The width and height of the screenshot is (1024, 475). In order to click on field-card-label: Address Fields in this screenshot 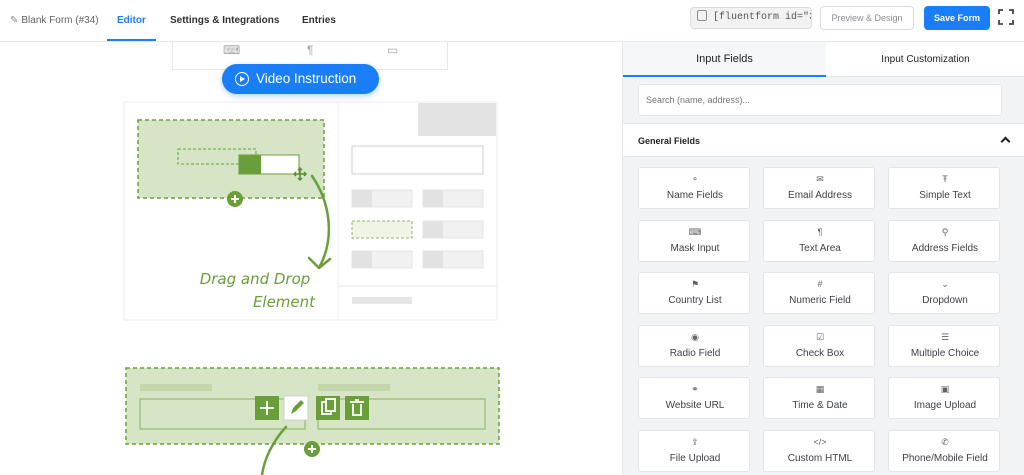, I will do `click(945, 248)`.